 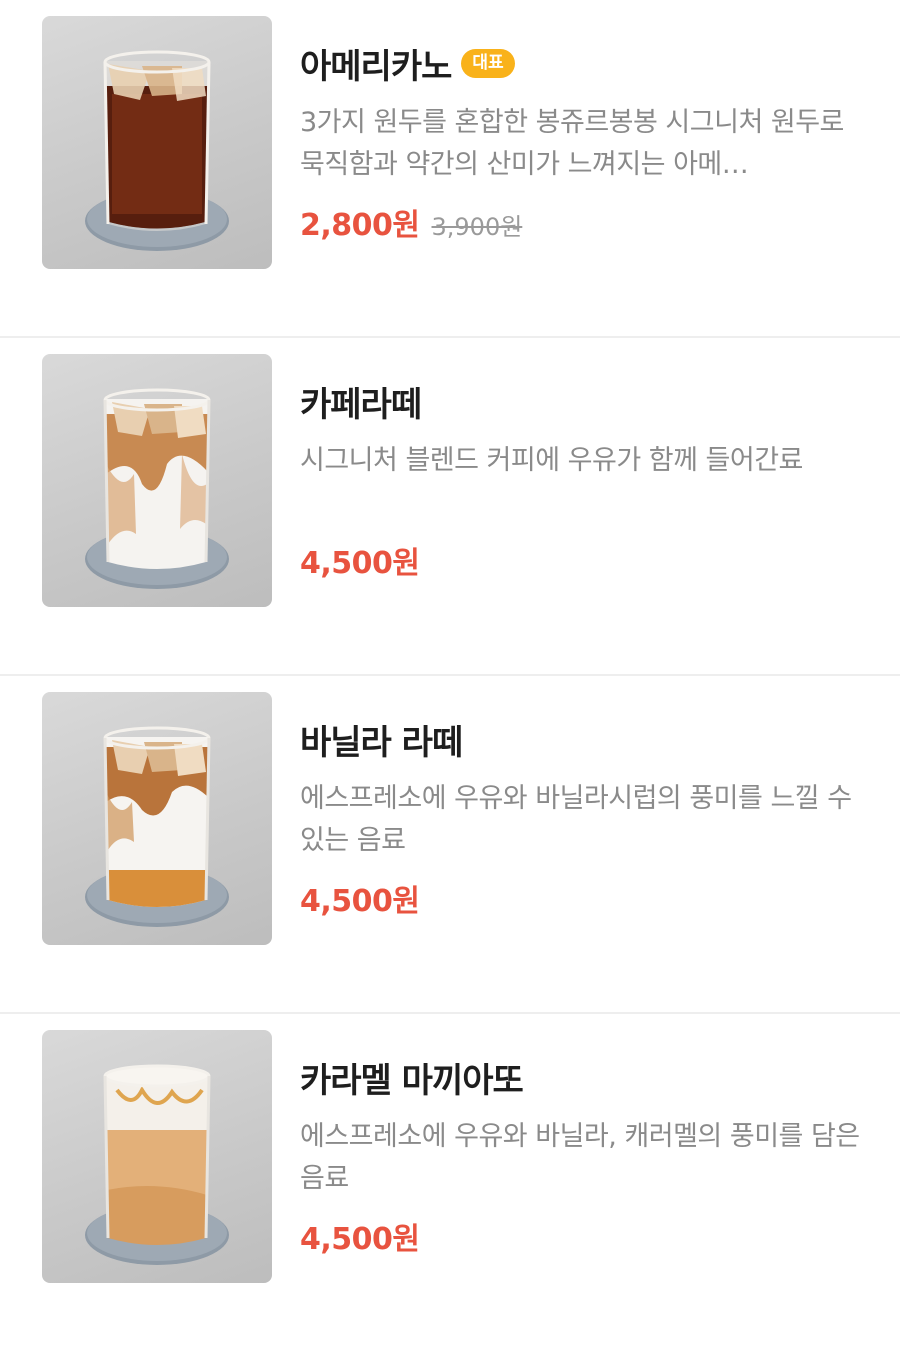 I want to click on sale-price: 2,800원, so click(x=360, y=225).